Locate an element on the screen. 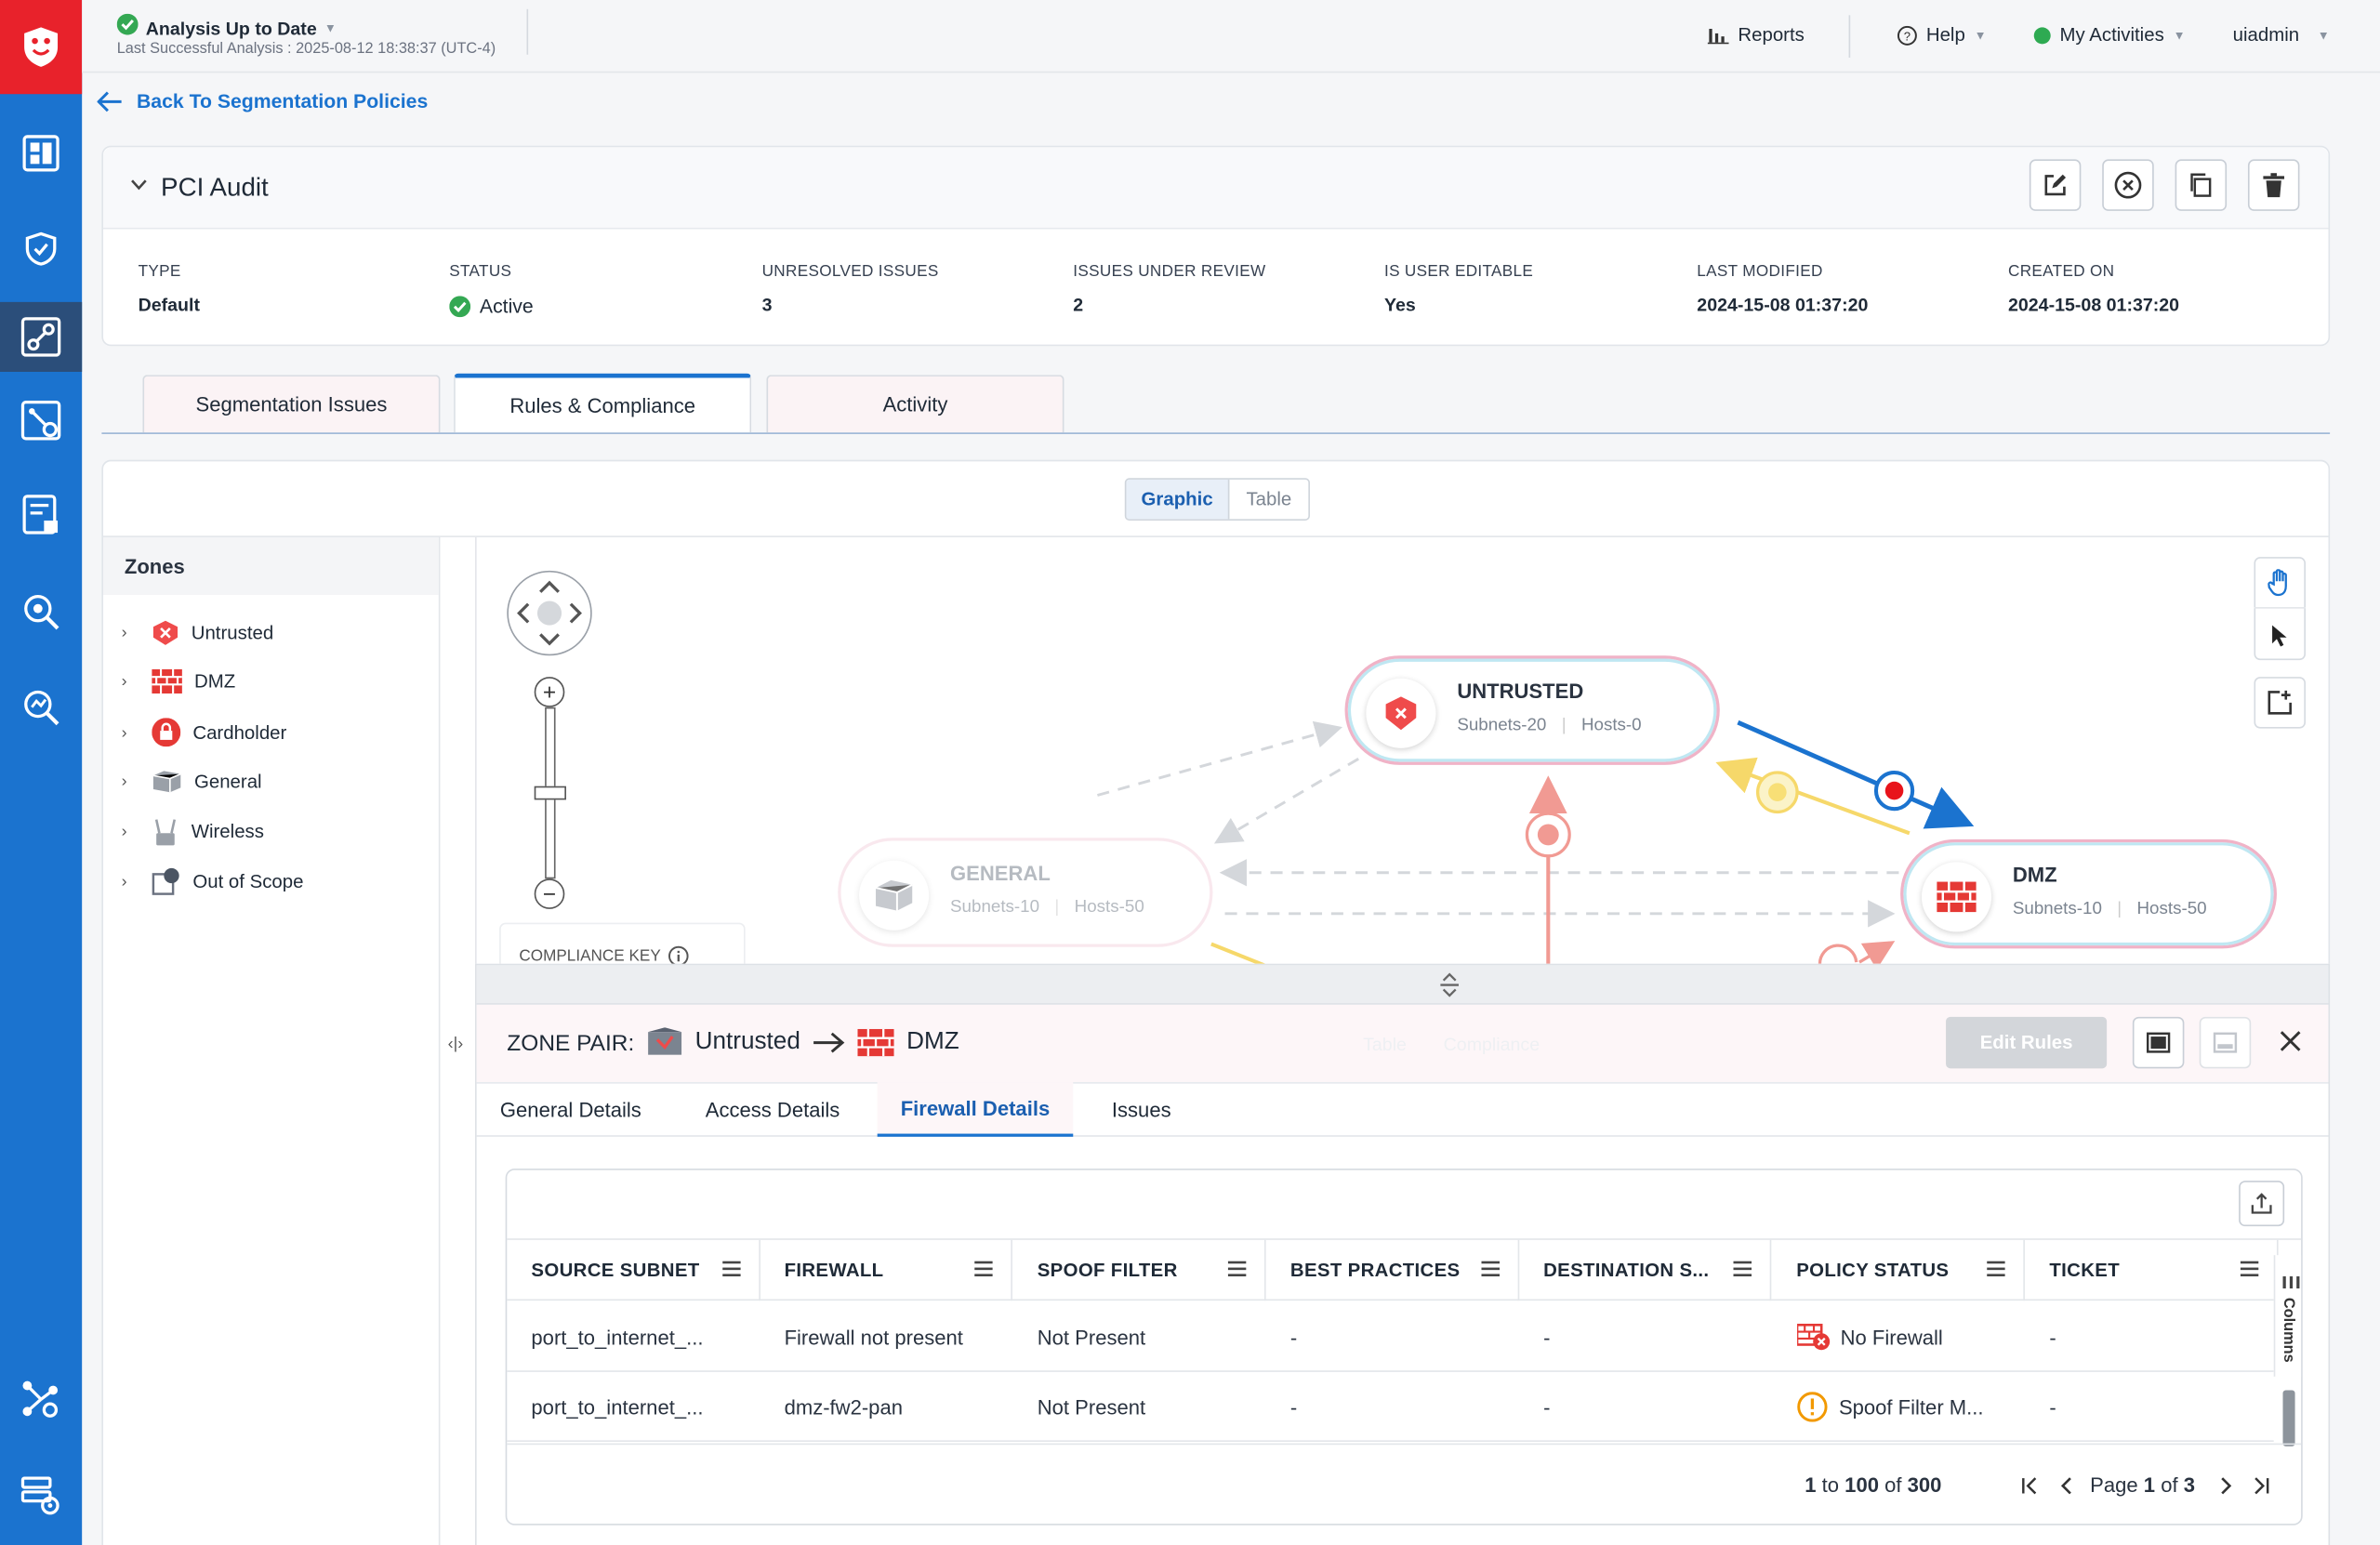 The width and height of the screenshot is (2380, 1545). zone-item-wireless: › Wireless is located at coordinates (193, 832).